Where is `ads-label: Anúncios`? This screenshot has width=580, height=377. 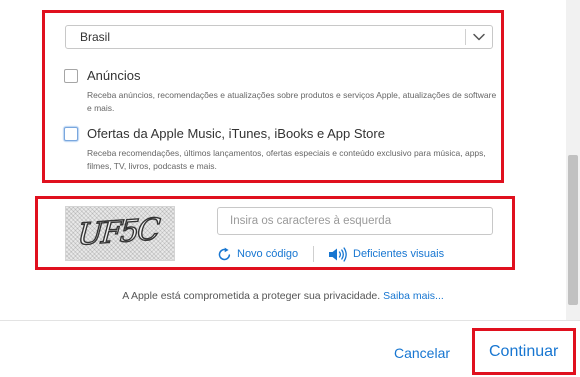 ads-label: Anúncios is located at coordinates (114, 75).